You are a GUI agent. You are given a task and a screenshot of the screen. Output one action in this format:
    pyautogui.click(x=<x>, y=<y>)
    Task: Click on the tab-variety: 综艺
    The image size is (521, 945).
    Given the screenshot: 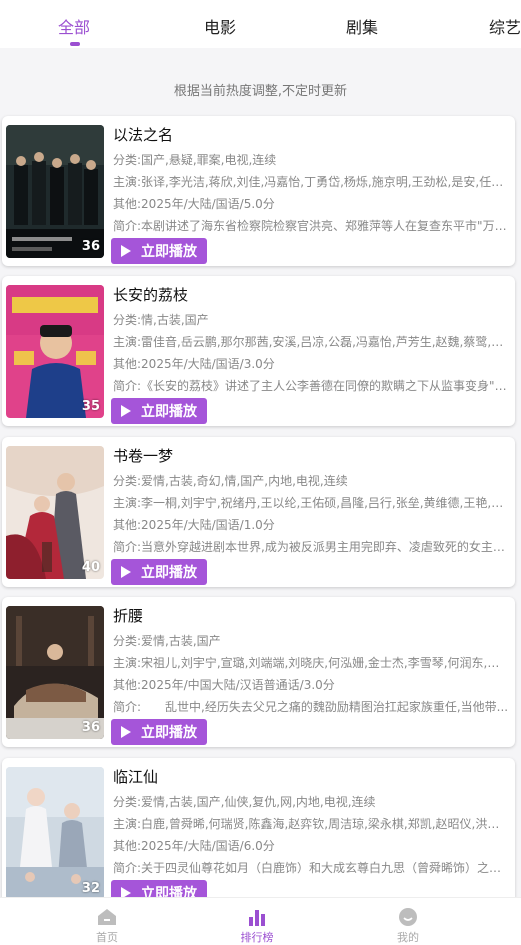 What is the action you would take?
    pyautogui.click(x=505, y=26)
    